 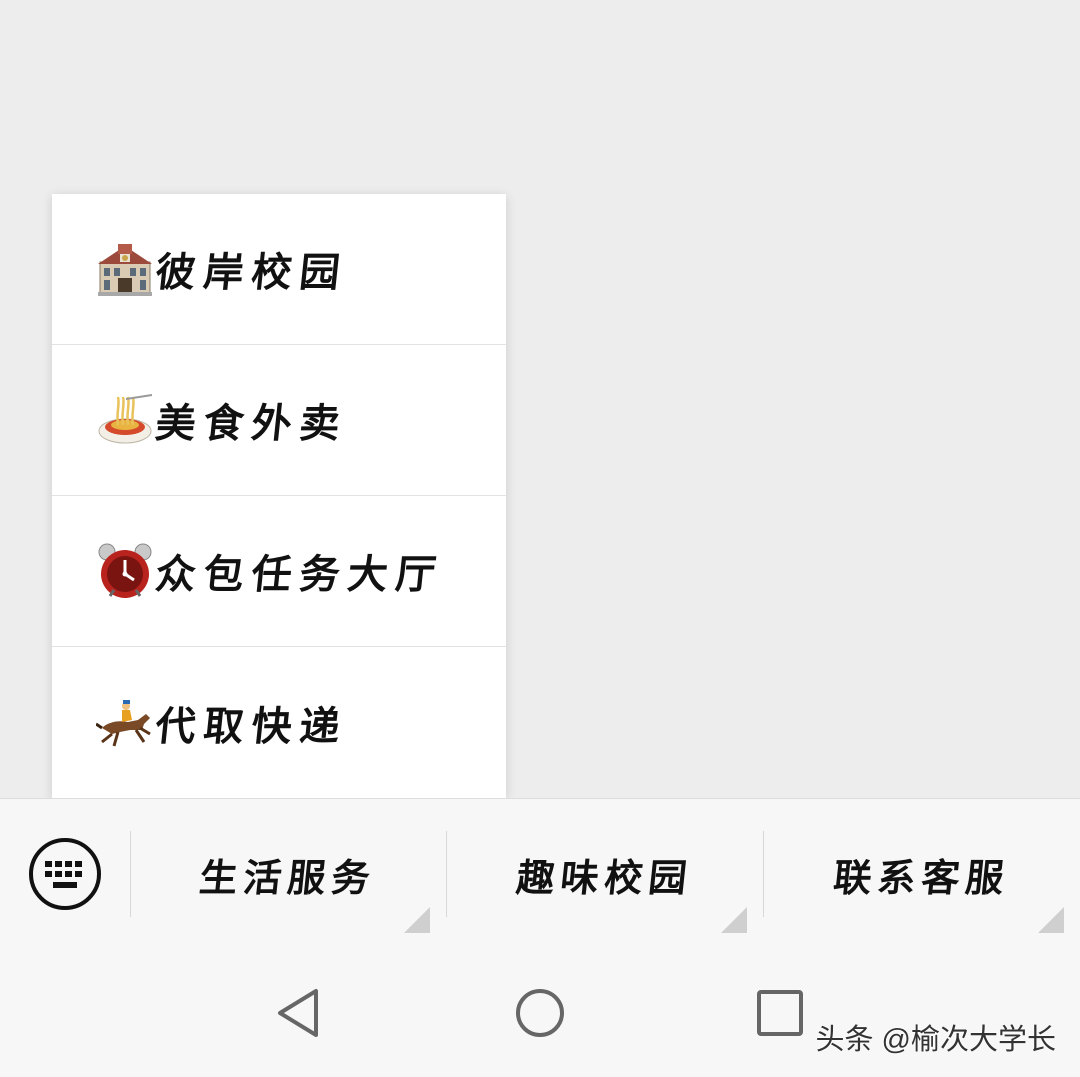 What do you see at coordinates (125, 270) in the screenshot?
I see `school-building-icon` at bounding box center [125, 270].